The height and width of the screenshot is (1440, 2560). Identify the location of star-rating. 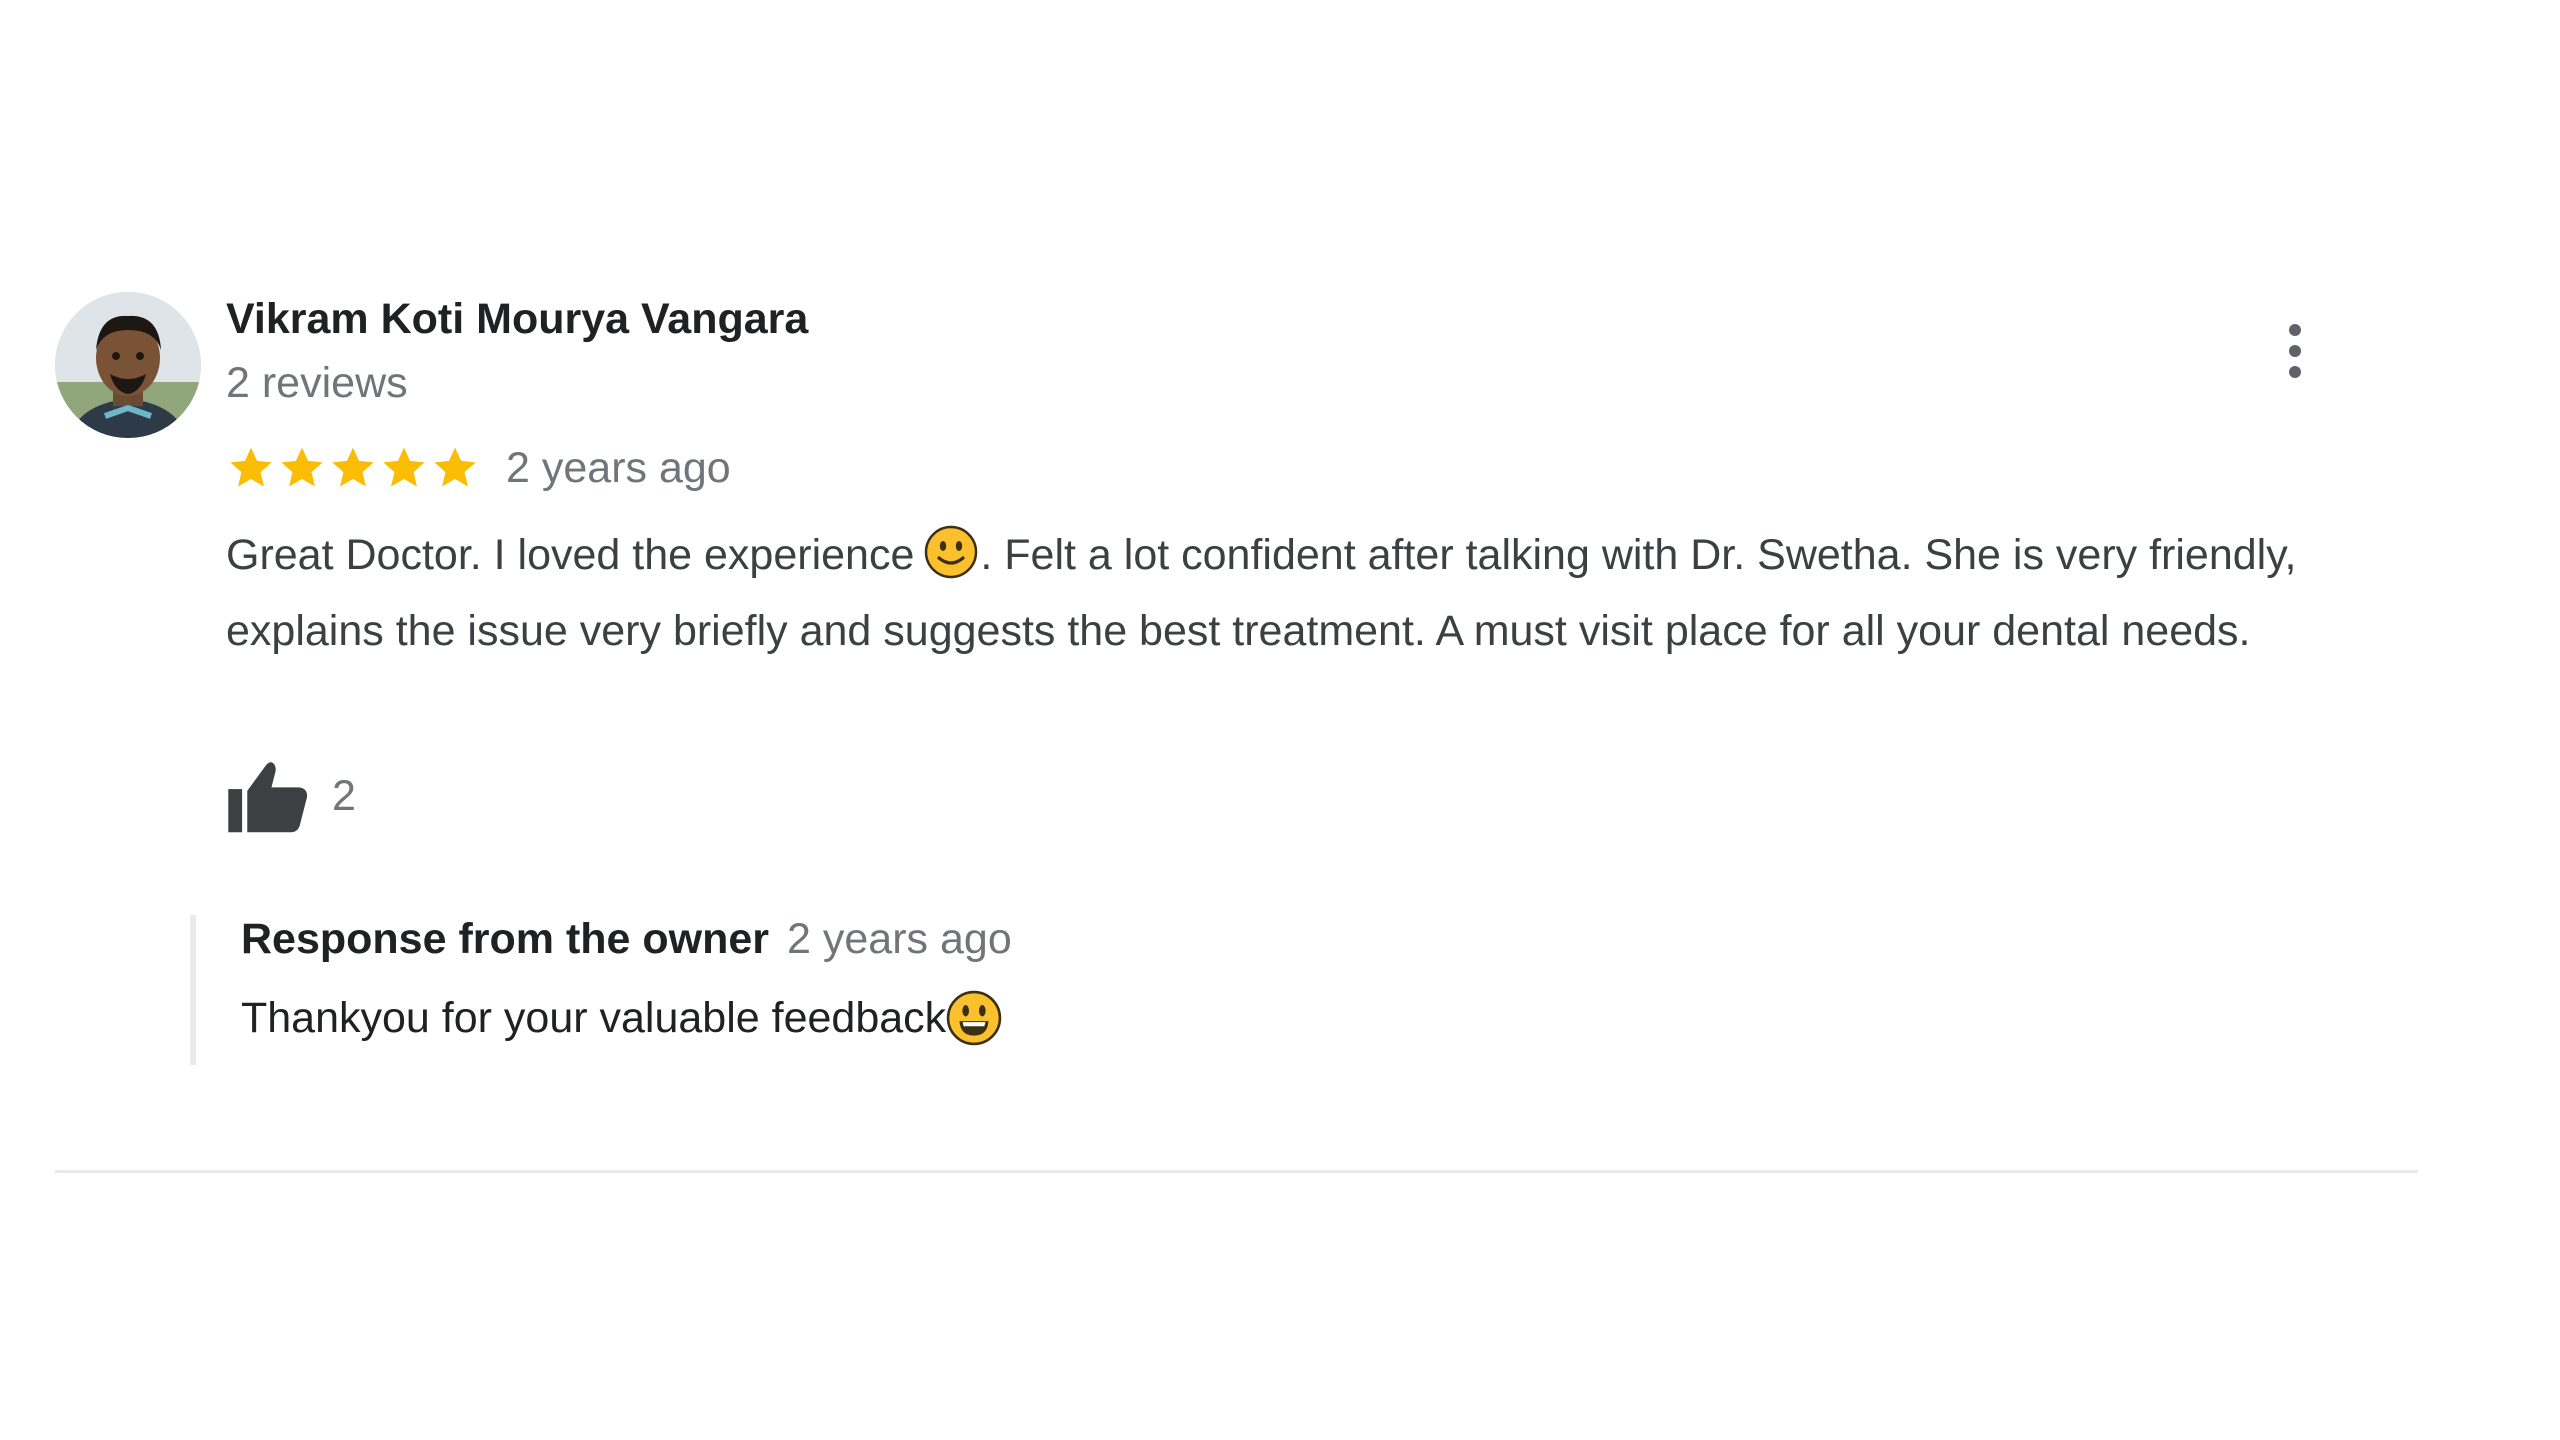
(353, 468).